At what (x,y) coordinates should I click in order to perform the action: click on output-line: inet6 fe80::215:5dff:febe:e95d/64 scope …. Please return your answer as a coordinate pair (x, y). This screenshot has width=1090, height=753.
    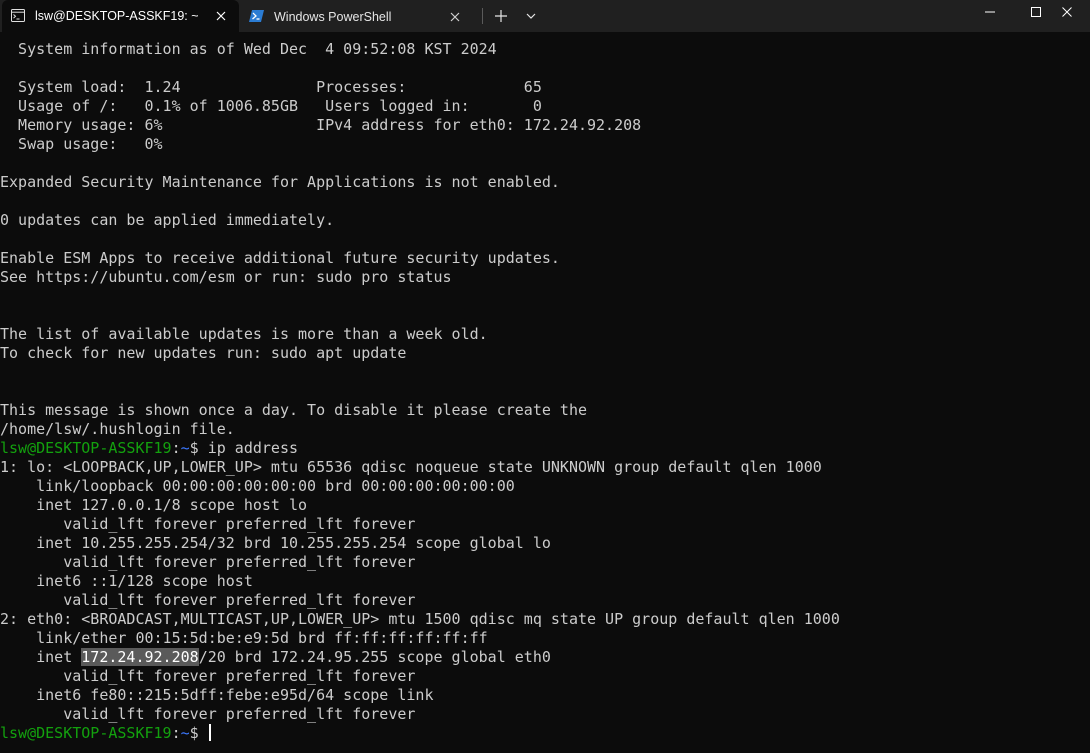
    Looking at the image, I should click on (217, 695).